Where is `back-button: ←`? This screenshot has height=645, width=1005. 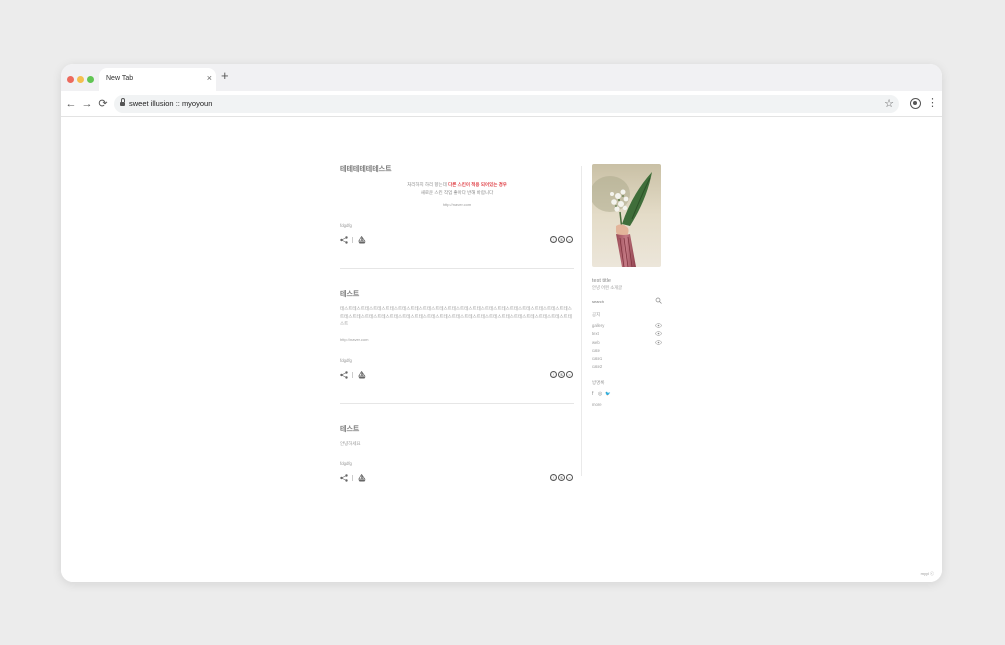
back-button: ← is located at coordinates (71, 104).